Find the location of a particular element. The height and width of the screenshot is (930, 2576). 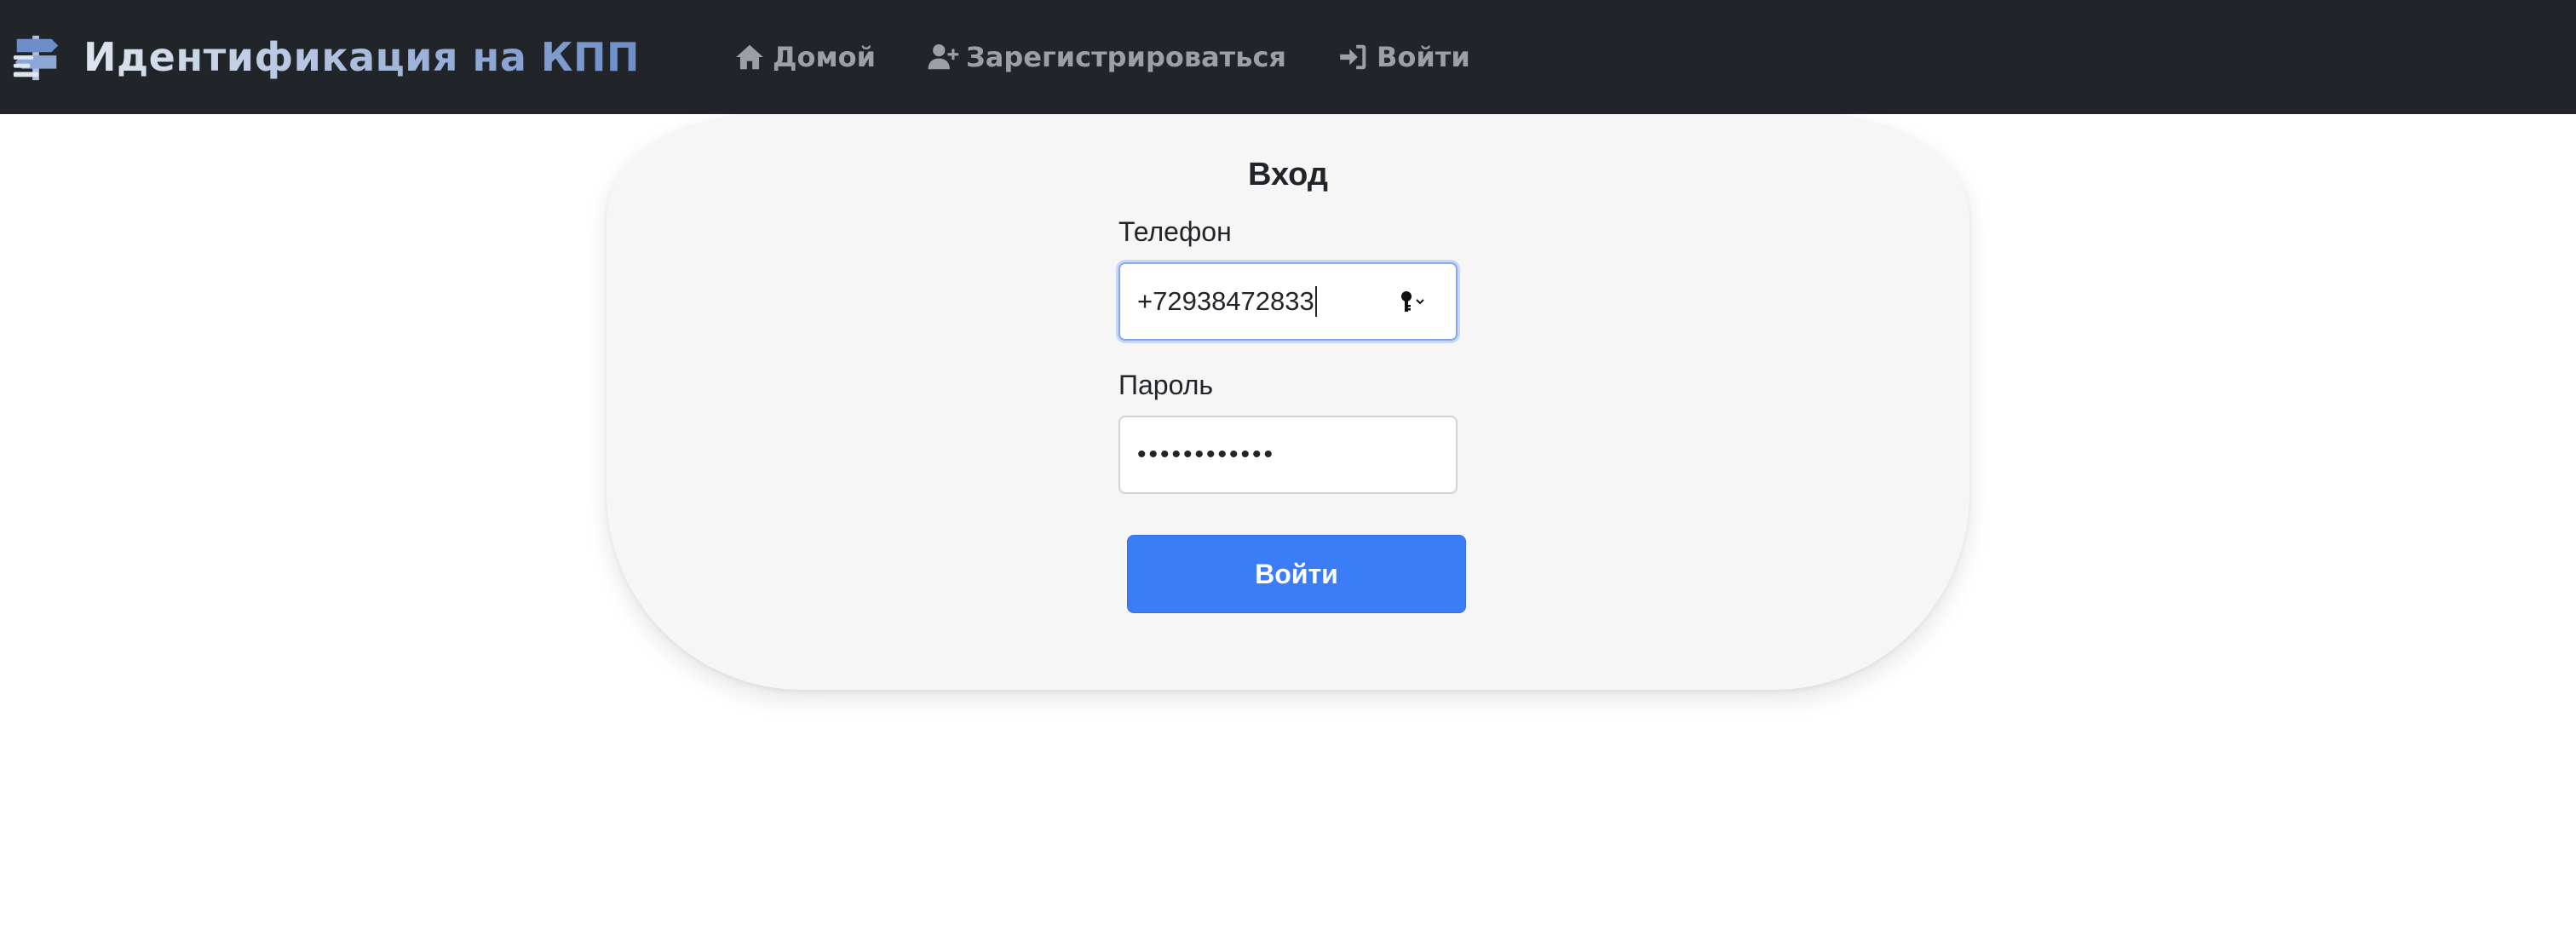

nav-link-login: Войти is located at coordinates (1403, 57).